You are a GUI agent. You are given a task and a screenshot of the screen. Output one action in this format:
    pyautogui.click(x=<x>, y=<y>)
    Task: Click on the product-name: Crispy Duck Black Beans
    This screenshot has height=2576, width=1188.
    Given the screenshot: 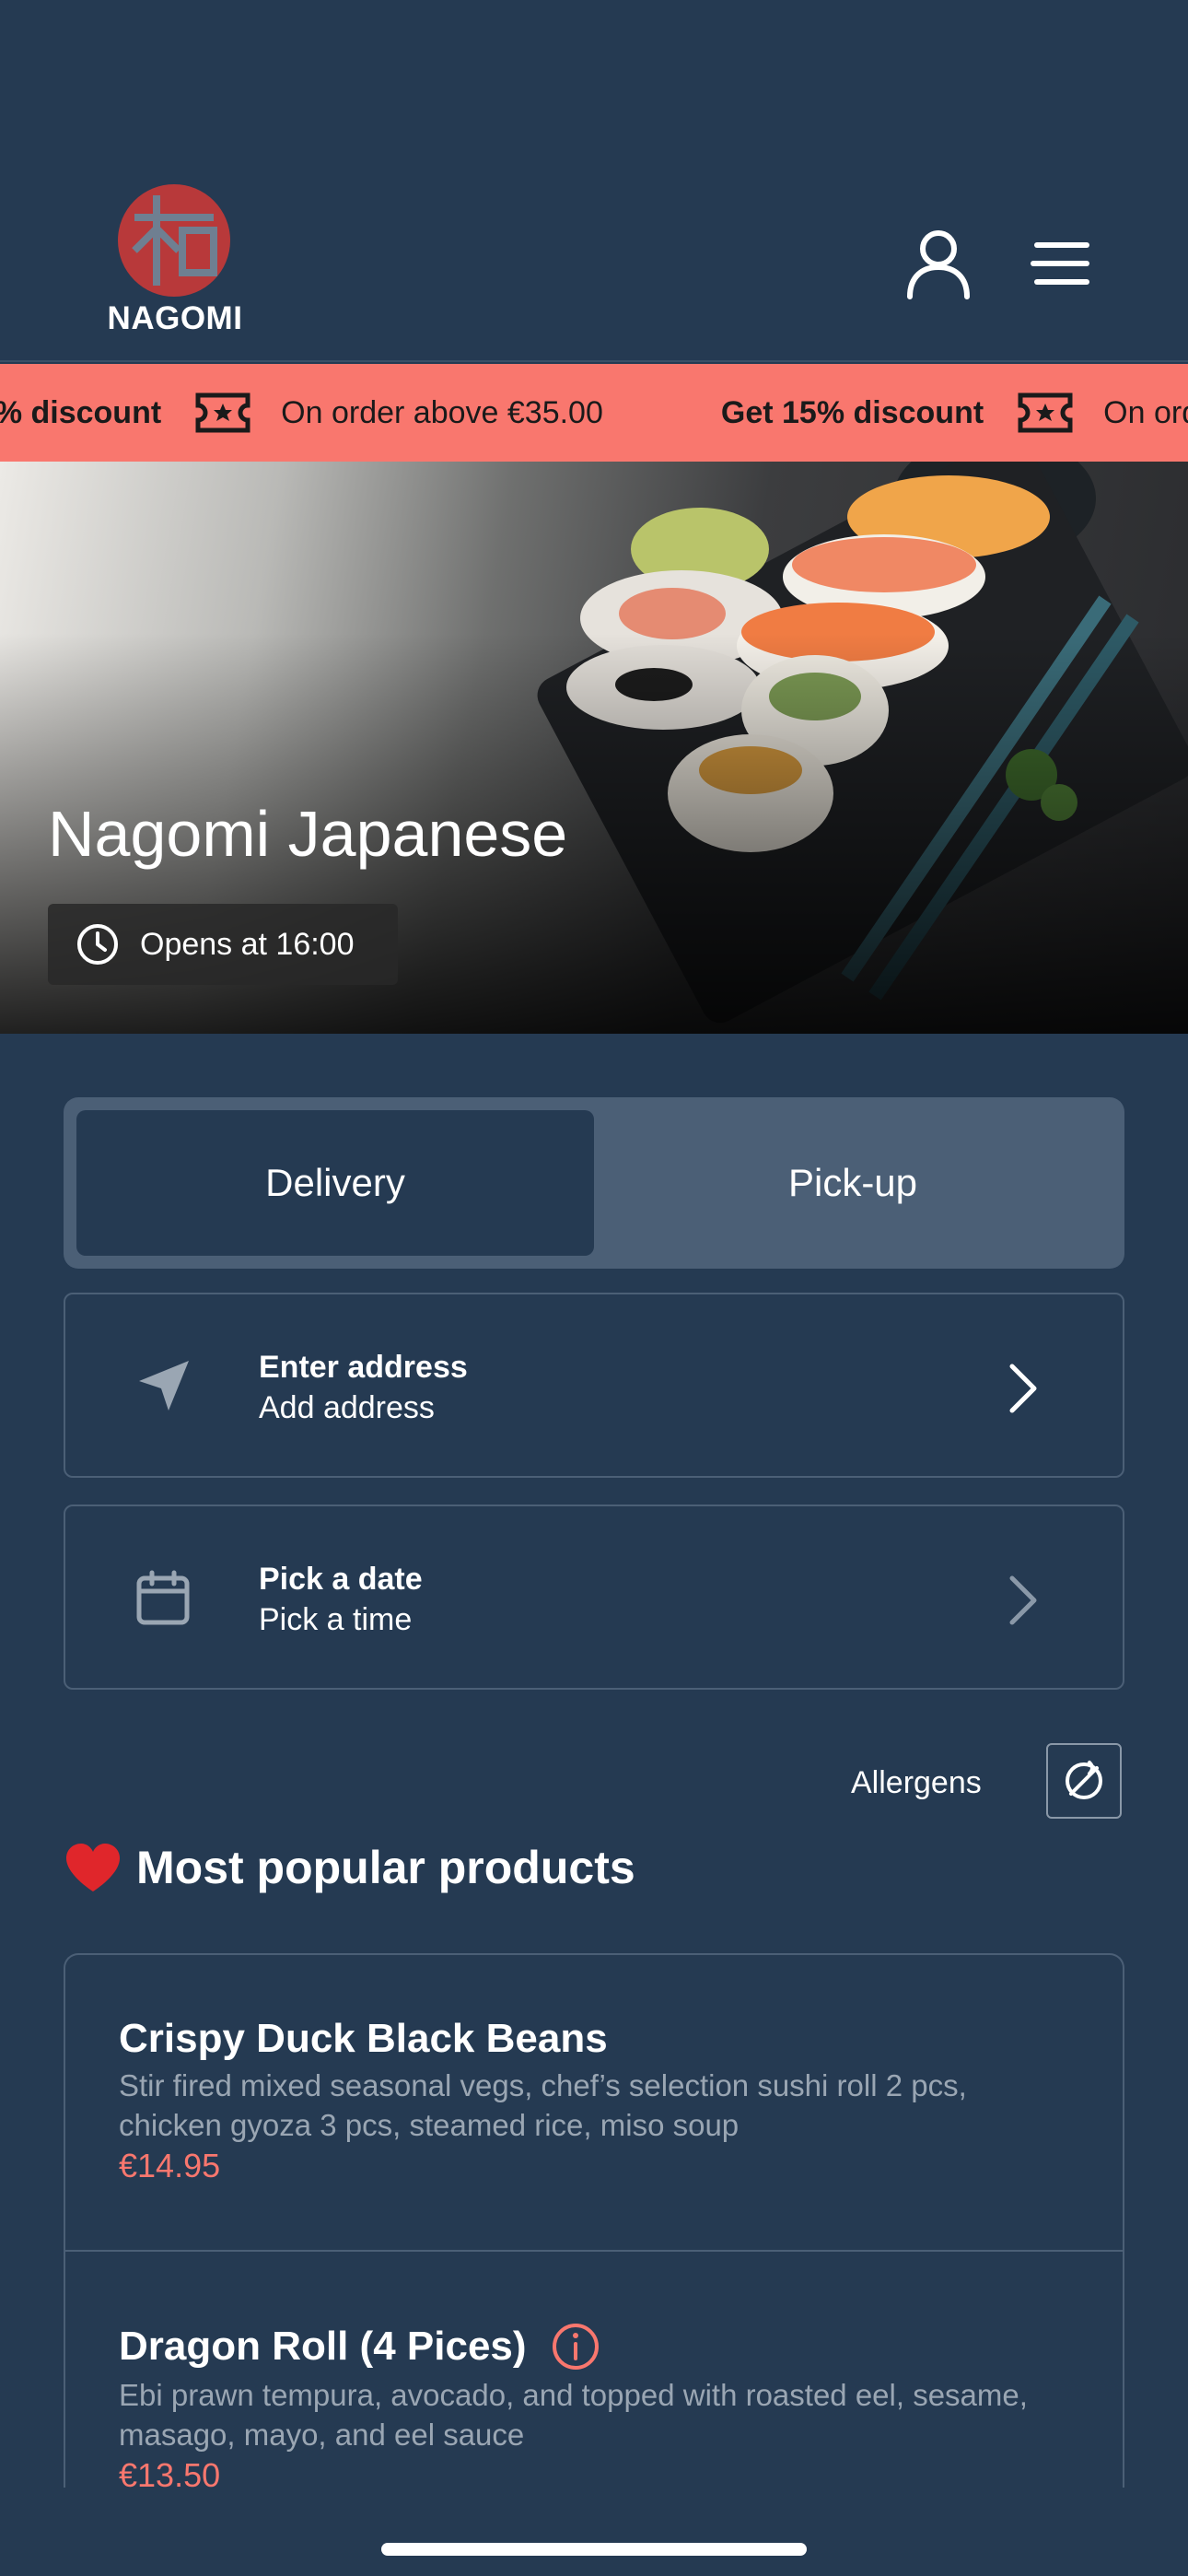 What is the action you would take?
    pyautogui.click(x=594, y=2039)
    